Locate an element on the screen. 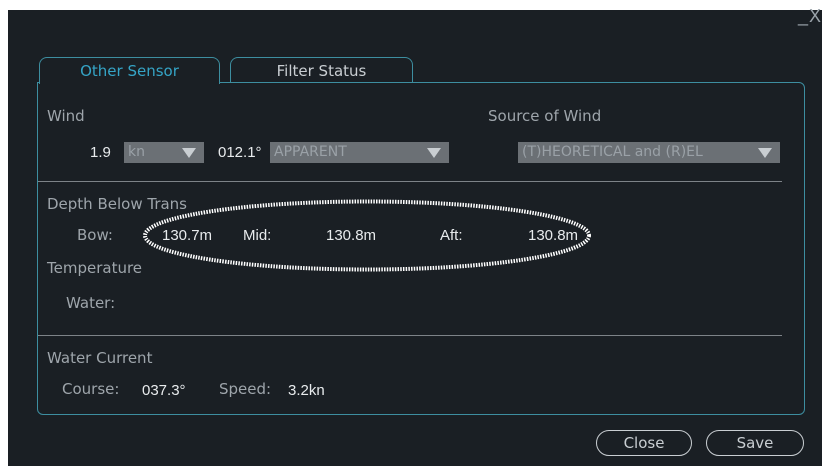 The width and height of the screenshot is (830, 471). source-of-wind-label: Source of Wind is located at coordinates (545, 116).